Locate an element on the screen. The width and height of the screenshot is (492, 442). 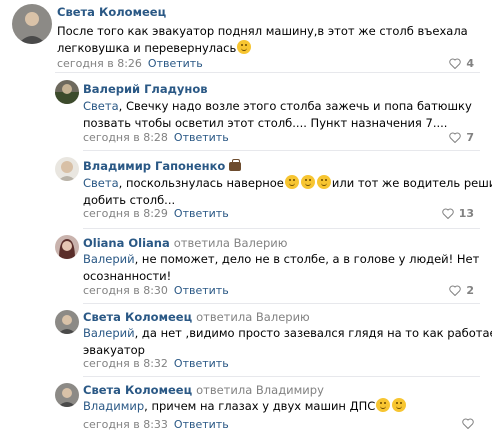
comment-time: сегодня в 8:32 is located at coordinates (125, 363).